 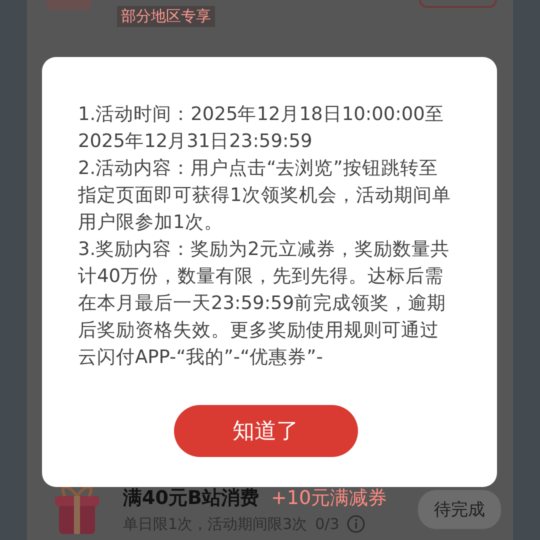 What do you see at coordinates (329, 498) in the screenshot?
I see `reward-text: +10元满减券` at bounding box center [329, 498].